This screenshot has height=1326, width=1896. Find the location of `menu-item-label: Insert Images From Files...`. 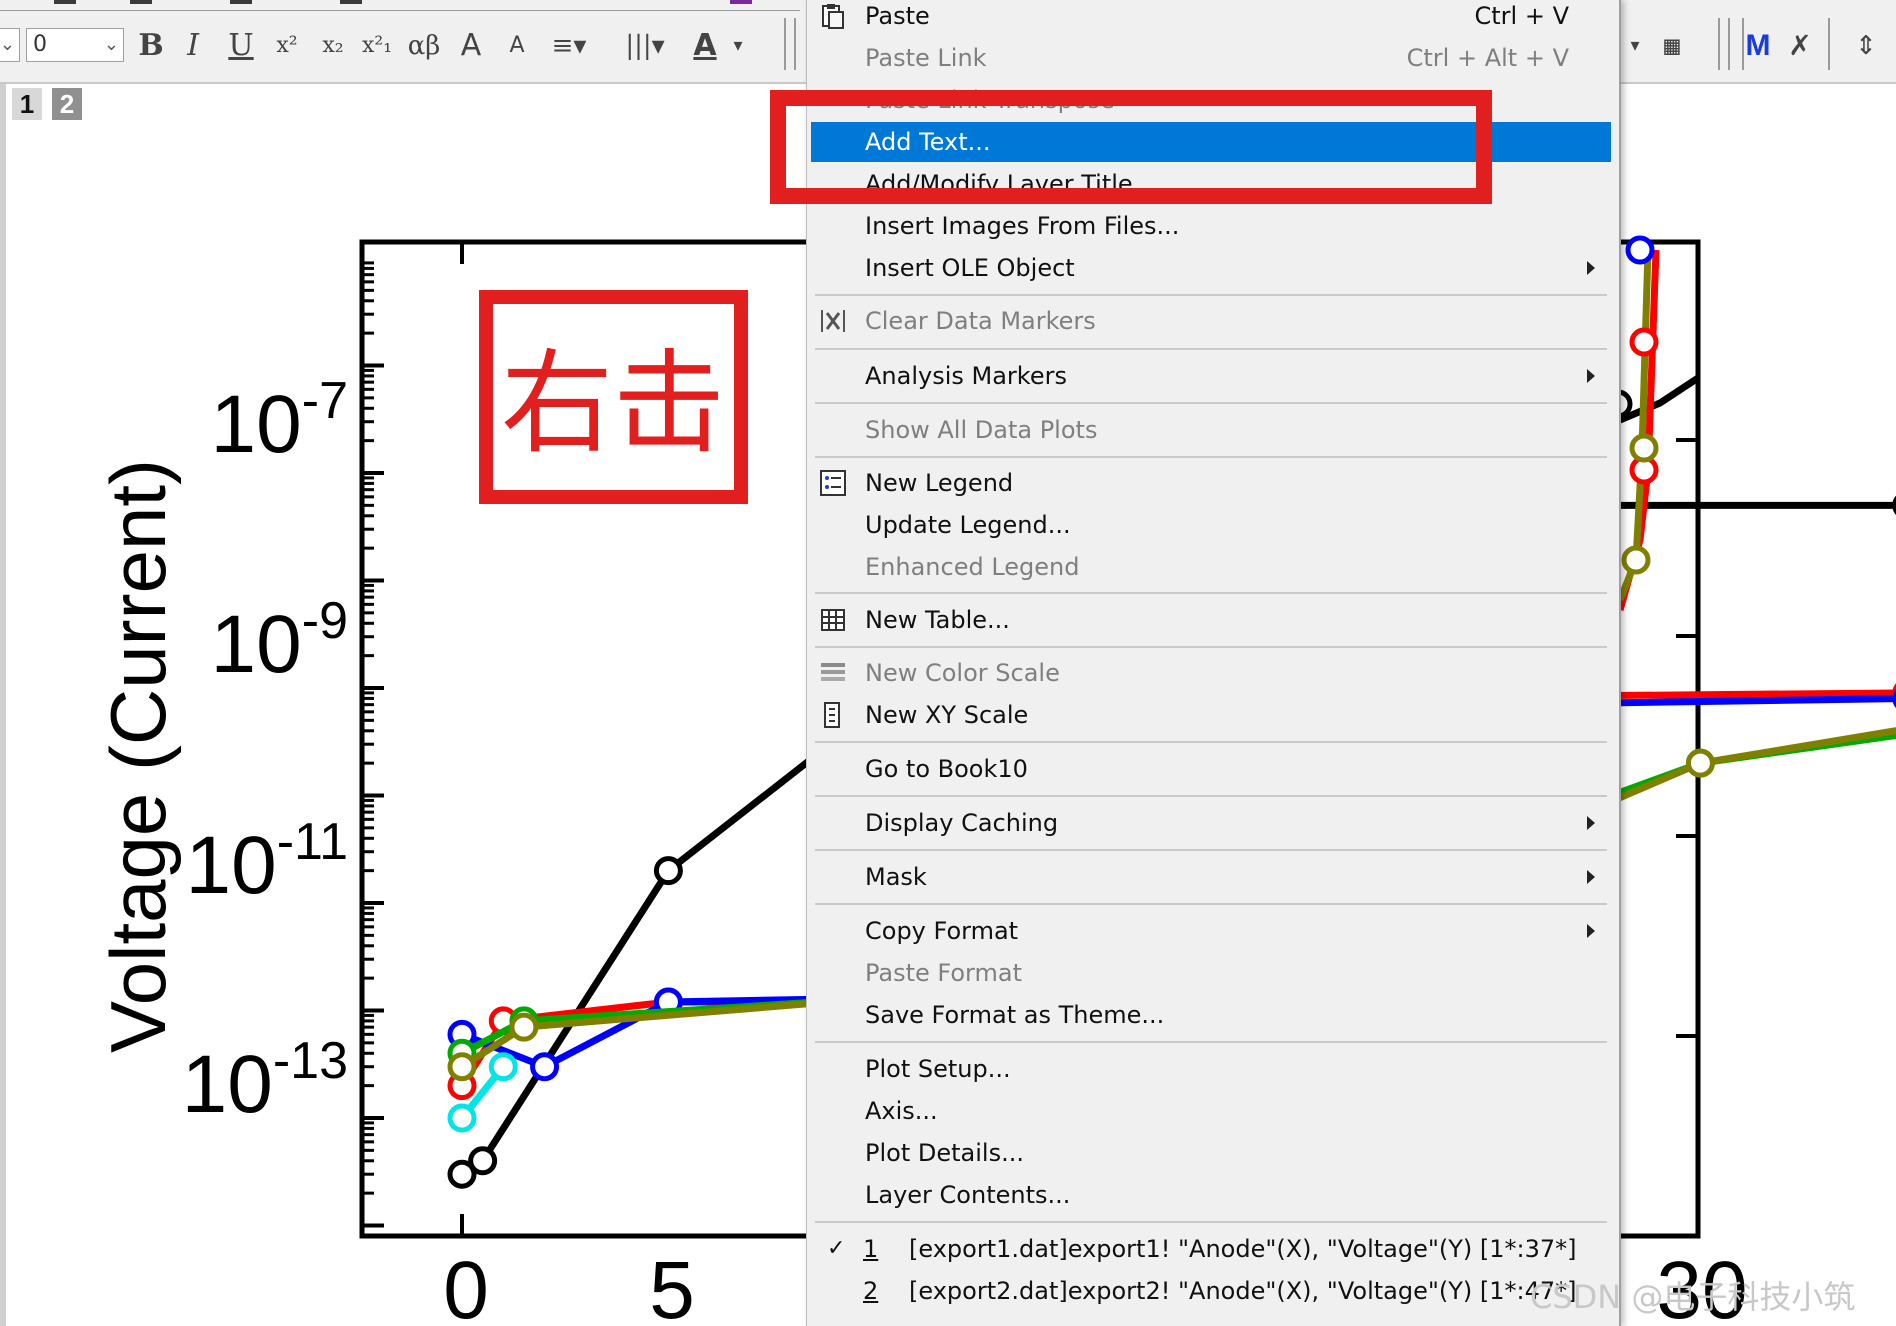

menu-item-label: Insert Images From Files... is located at coordinates (1022, 226).